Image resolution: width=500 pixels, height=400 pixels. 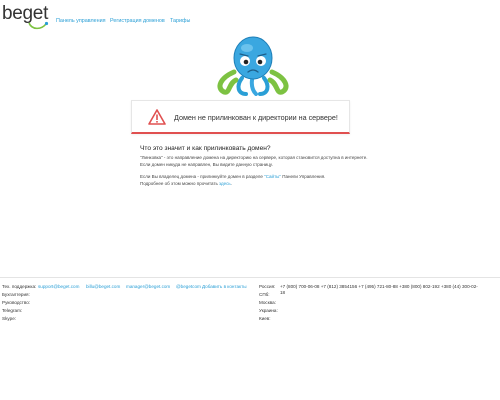 What do you see at coordinates (180, 183) in the screenshot?
I see `info-more-text: Подробнее об этом можно прочитать` at bounding box center [180, 183].